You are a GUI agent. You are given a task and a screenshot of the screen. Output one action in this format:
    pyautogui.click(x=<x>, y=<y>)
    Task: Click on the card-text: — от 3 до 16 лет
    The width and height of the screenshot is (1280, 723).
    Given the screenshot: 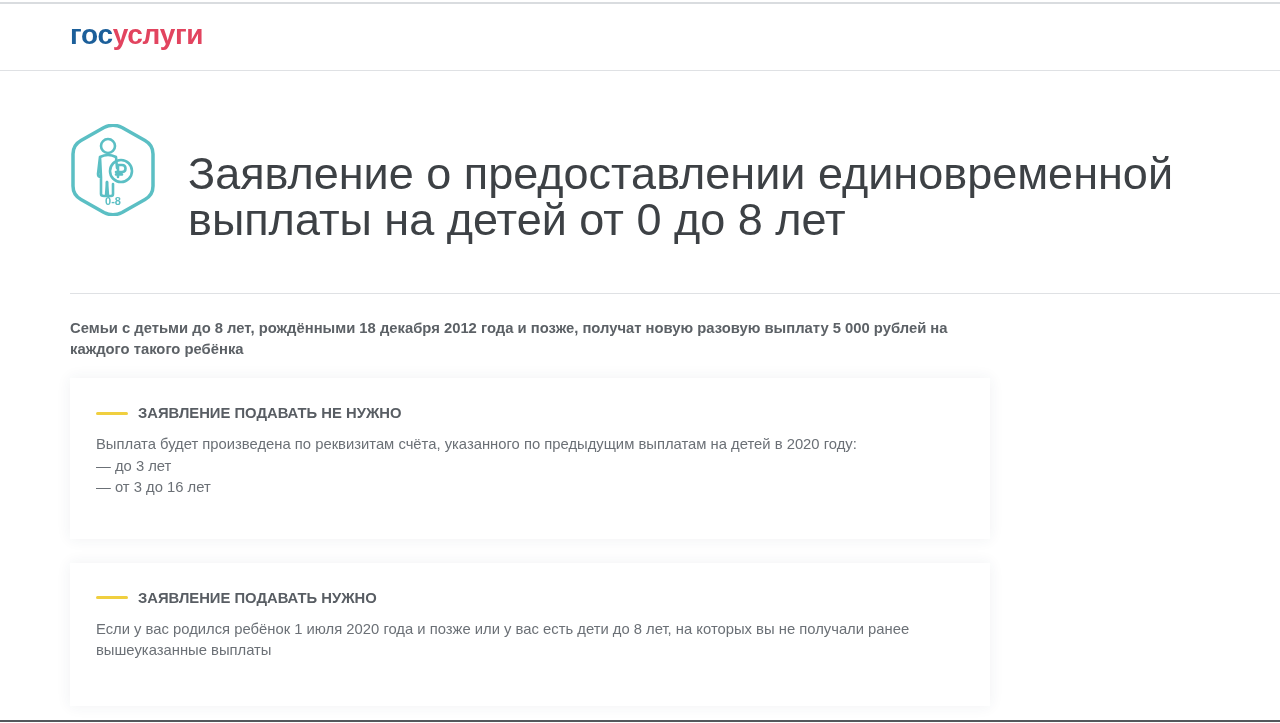 What is the action you would take?
    pyautogui.click(x=154, y=487)
    